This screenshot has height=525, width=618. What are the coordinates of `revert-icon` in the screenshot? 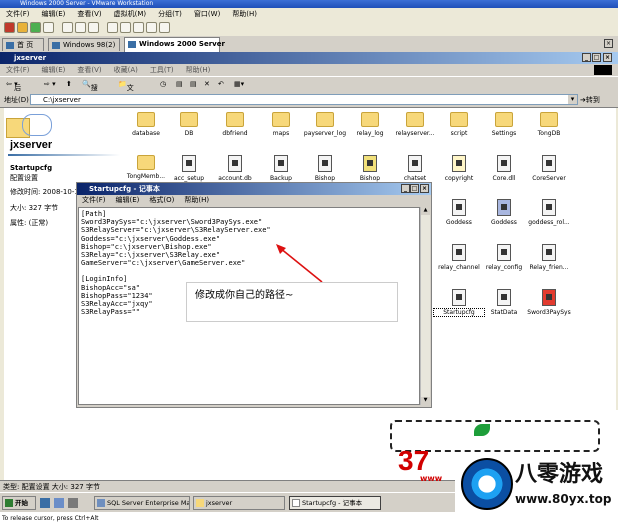 It's located at (80, 27).